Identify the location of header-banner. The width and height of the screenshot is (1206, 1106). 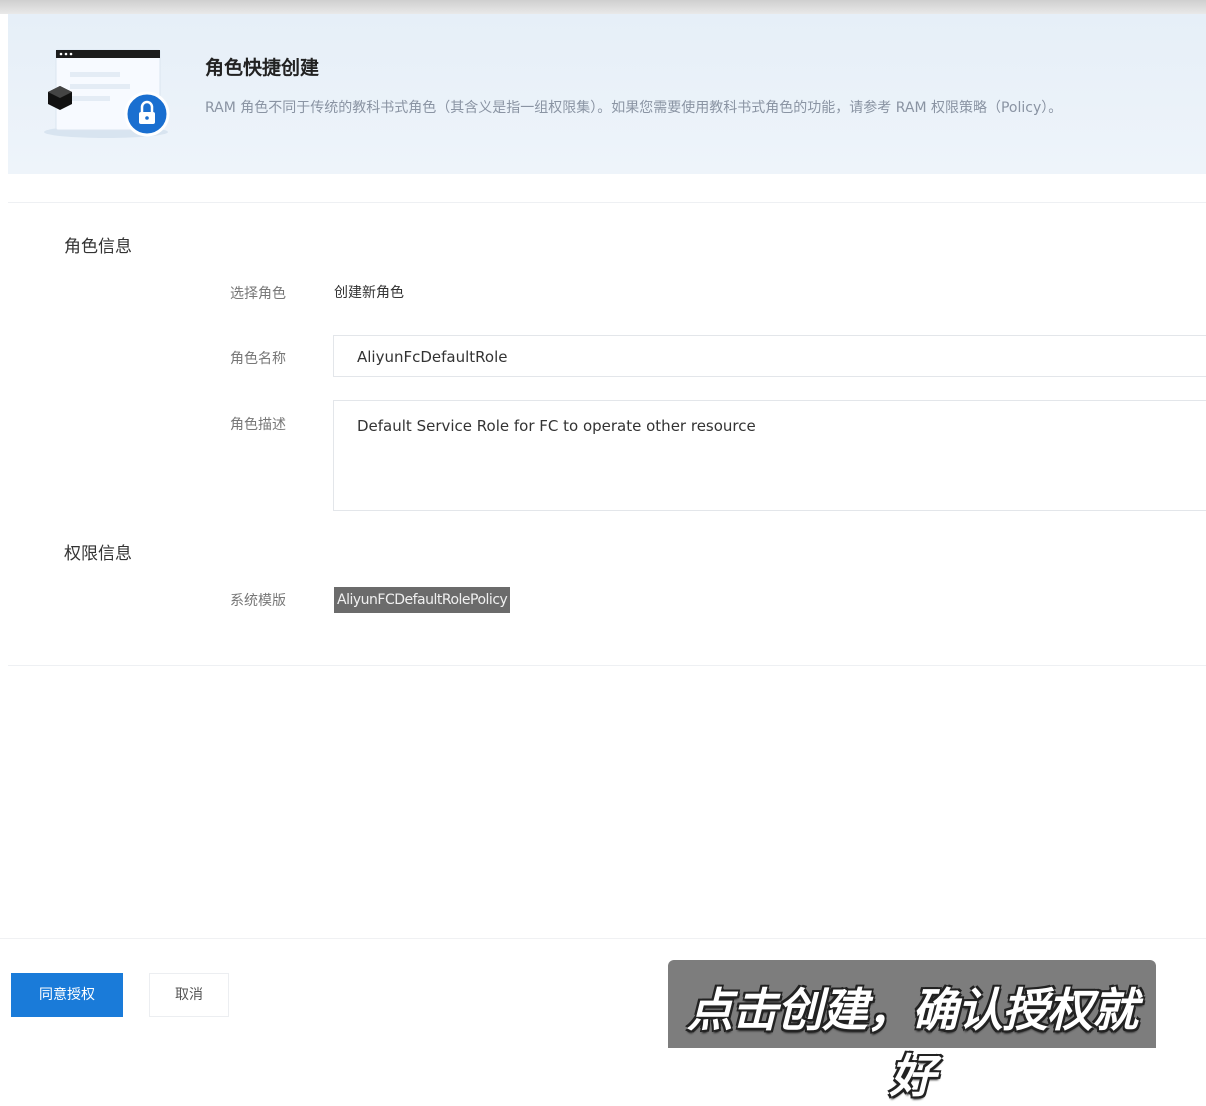
(607, 94).